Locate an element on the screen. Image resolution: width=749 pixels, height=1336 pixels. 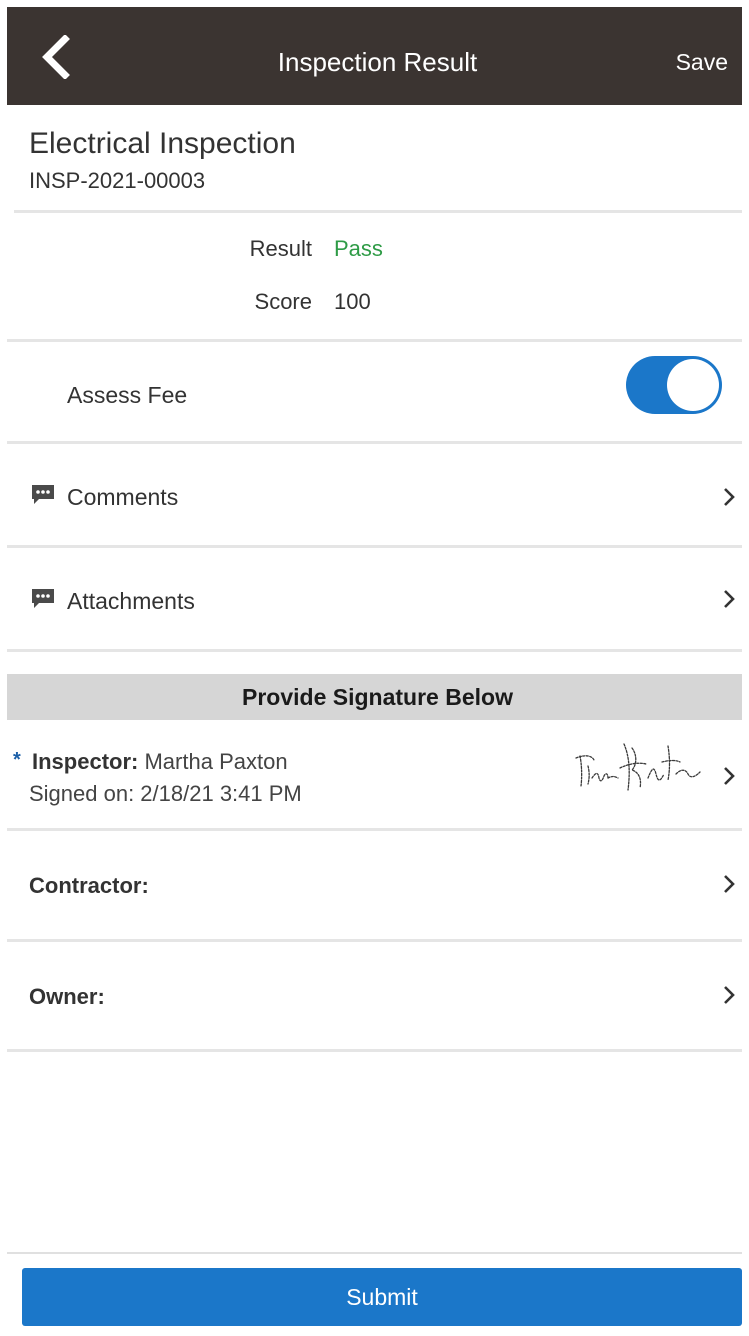
inspector-signed-date: Signed on: 2/18/21 3:41 PM is located at coordinates (165, 793).